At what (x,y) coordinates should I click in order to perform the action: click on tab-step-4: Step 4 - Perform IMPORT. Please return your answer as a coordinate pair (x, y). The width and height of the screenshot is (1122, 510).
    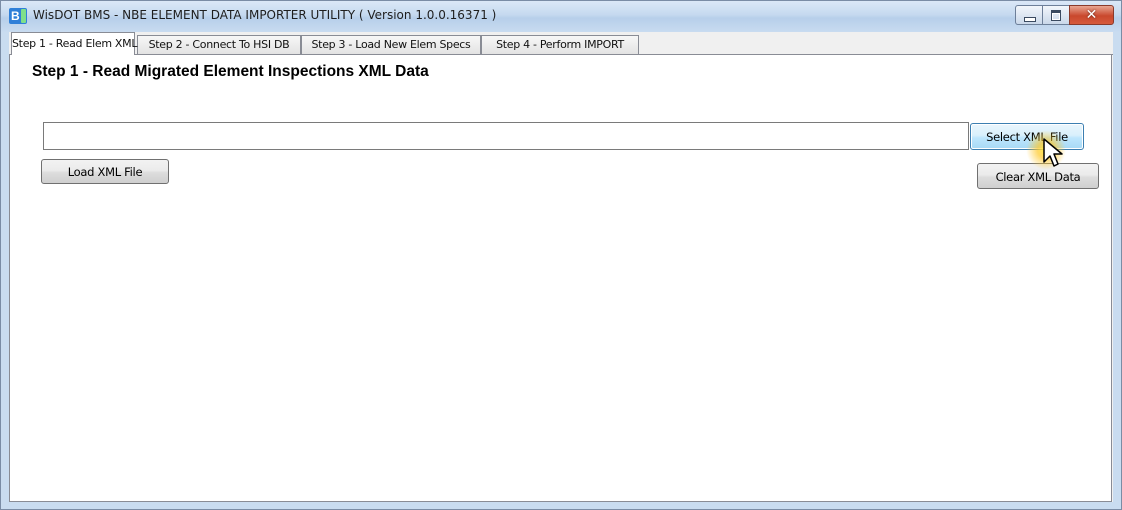
    Looking at the image, I should click on (560, 44).